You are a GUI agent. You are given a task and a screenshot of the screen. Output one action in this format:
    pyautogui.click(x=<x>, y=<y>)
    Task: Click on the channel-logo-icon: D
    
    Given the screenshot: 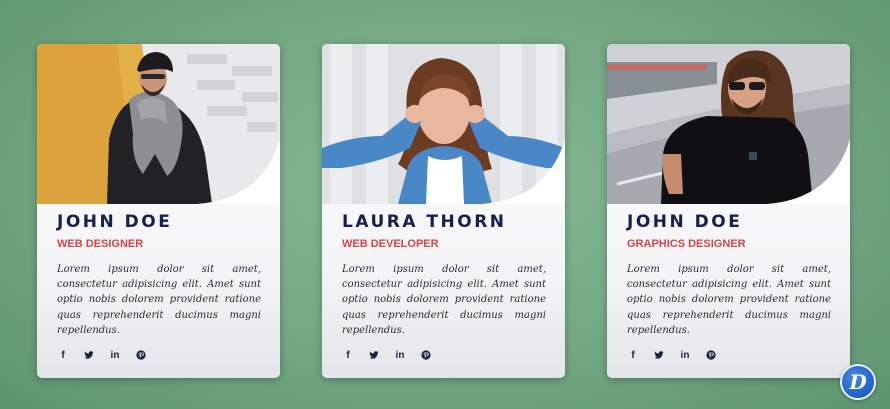 What is the action you would take?
    pyautogui.click(x=858, y=382)
    